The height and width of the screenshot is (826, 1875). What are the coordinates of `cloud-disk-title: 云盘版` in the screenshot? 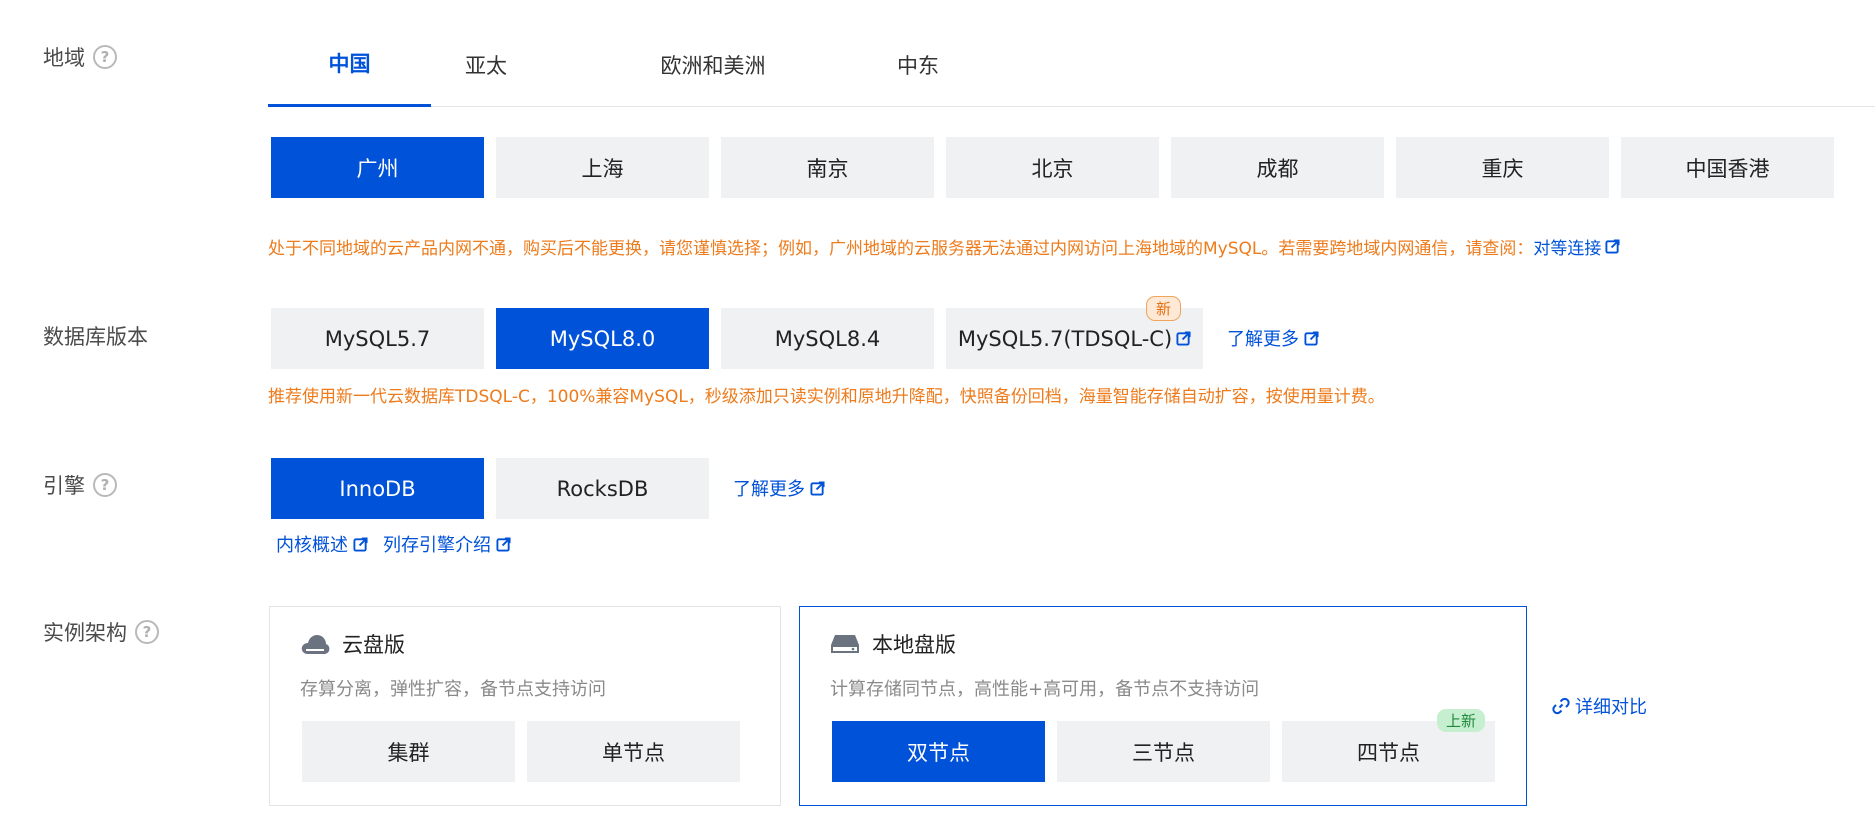 It's located at (352, 644).